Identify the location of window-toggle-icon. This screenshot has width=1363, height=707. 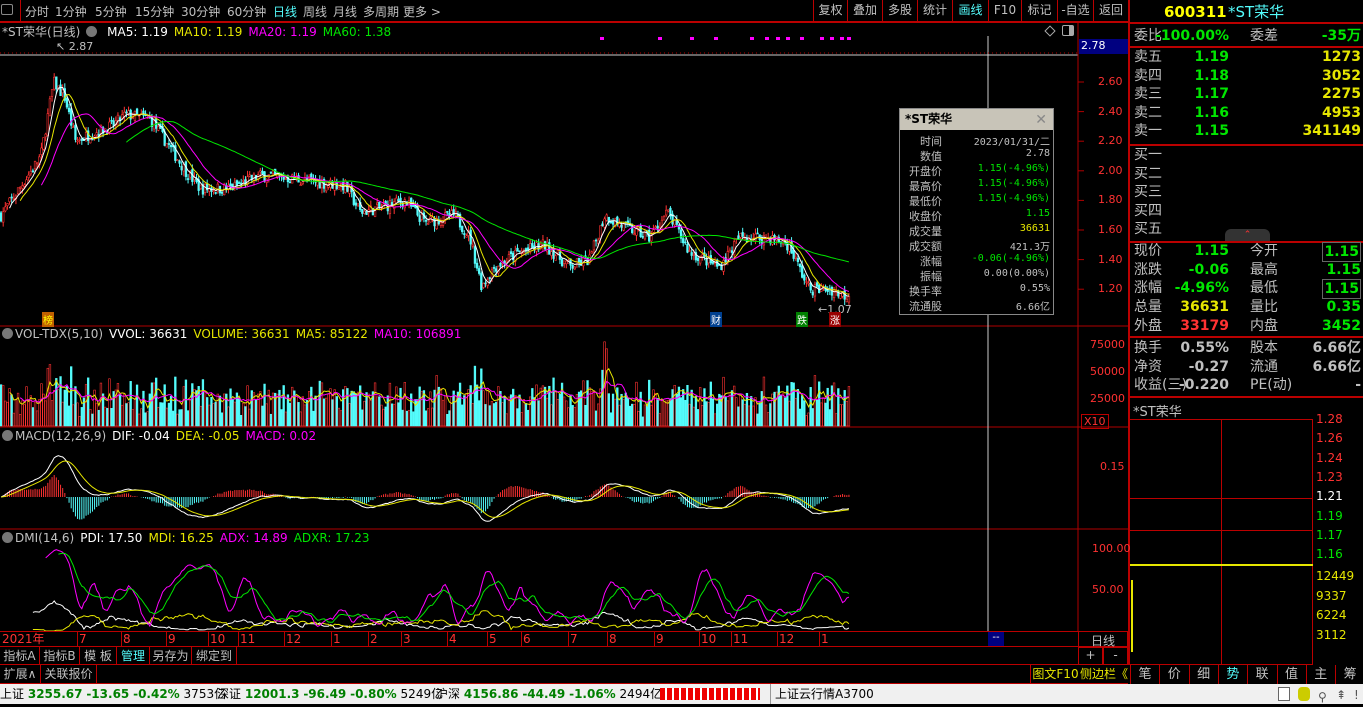
(1068, 30).